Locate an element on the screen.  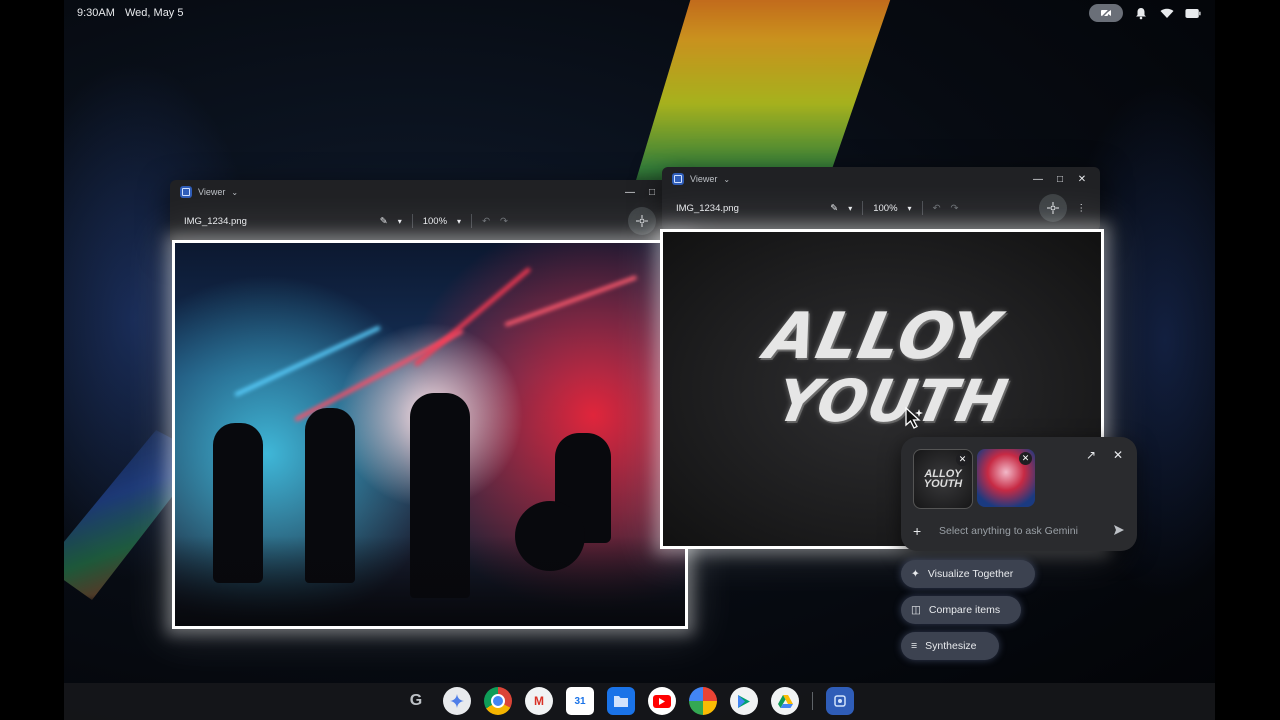
add-icon: + is located at coordinates (920, 531).